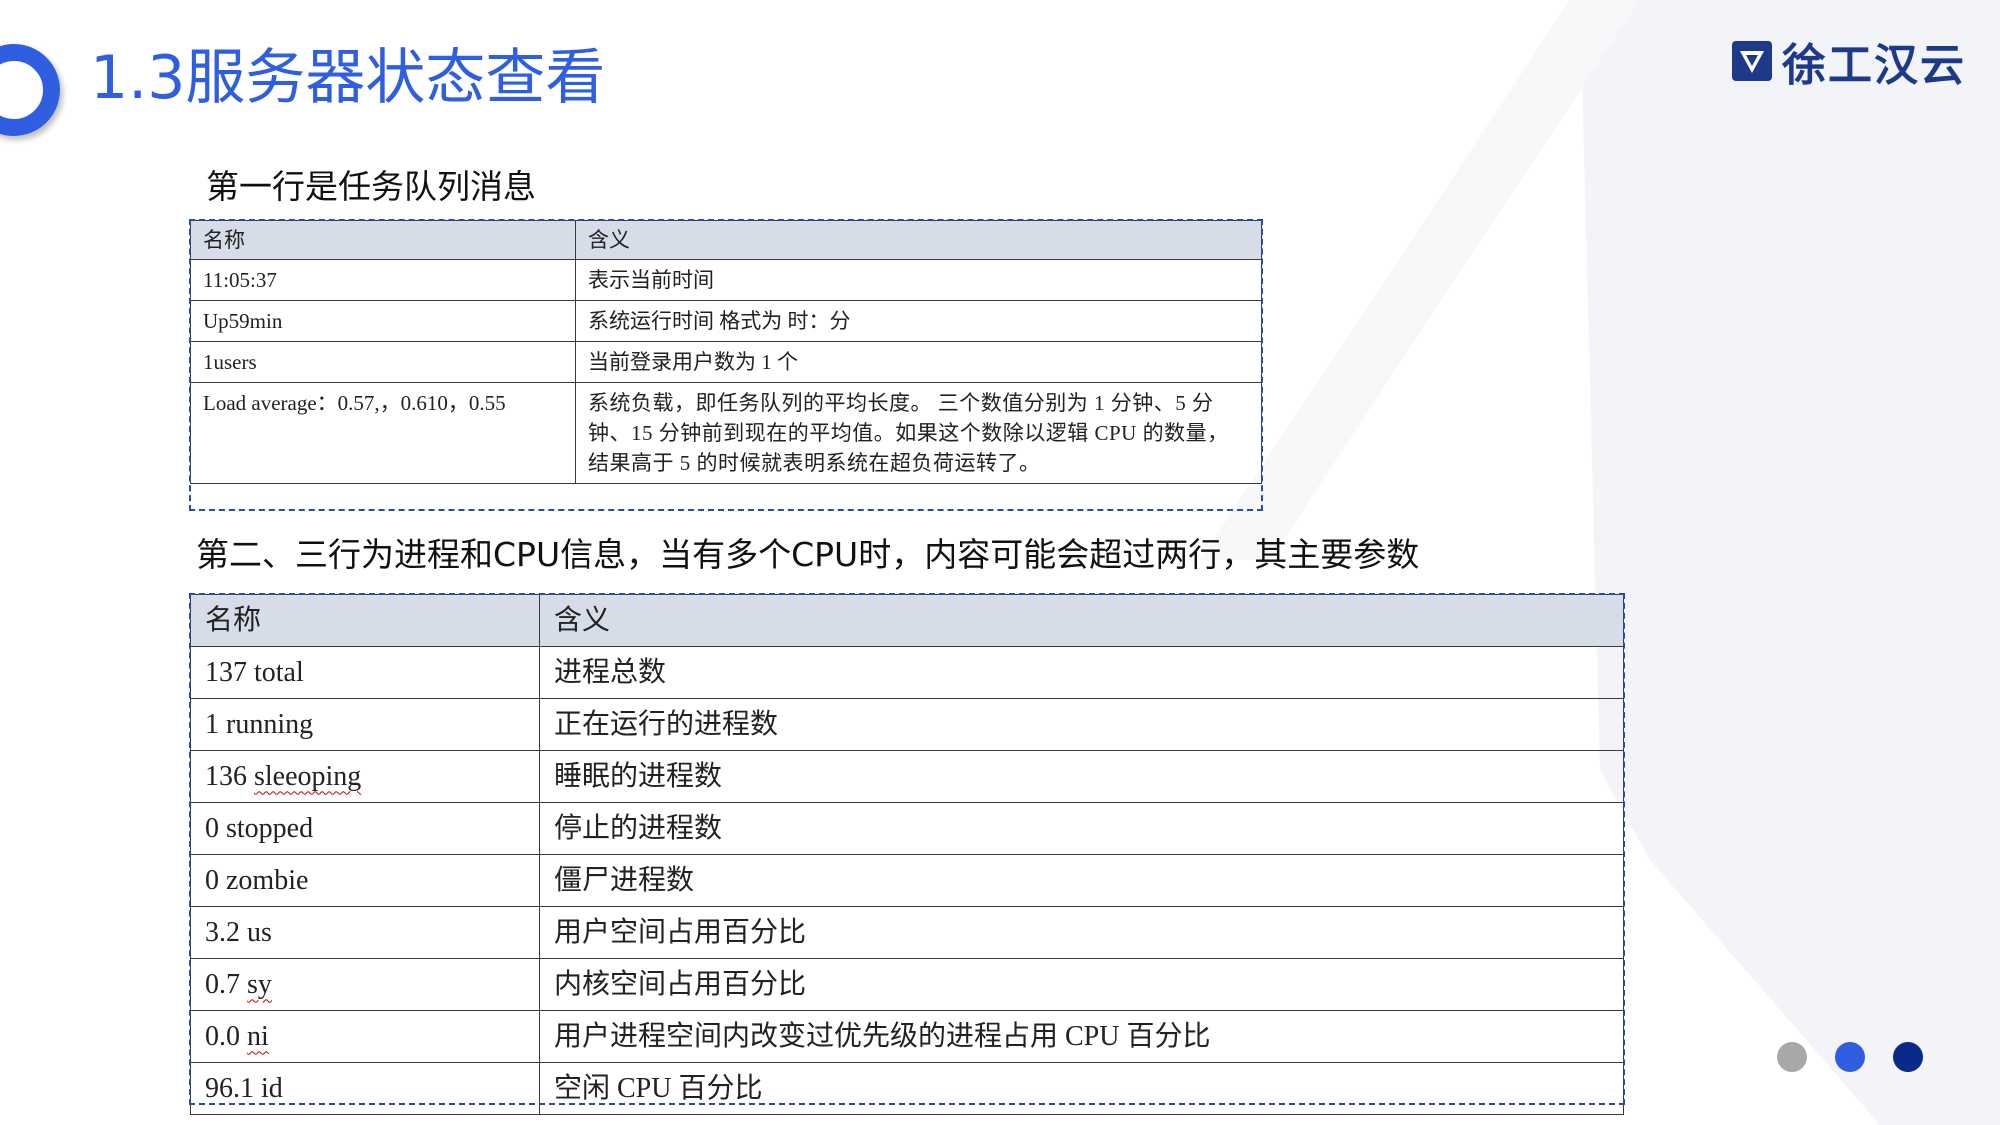 This screenshot has height=1125, width=2000. I want to click on table-row: 1 running 正在运行的进程数, so click(907, 724).